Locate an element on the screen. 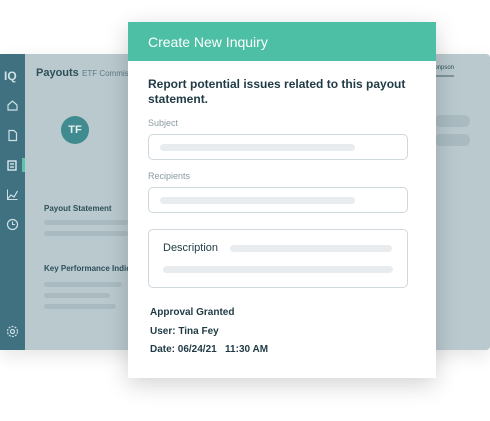  recipients-input is located at coordinates (278, 200).